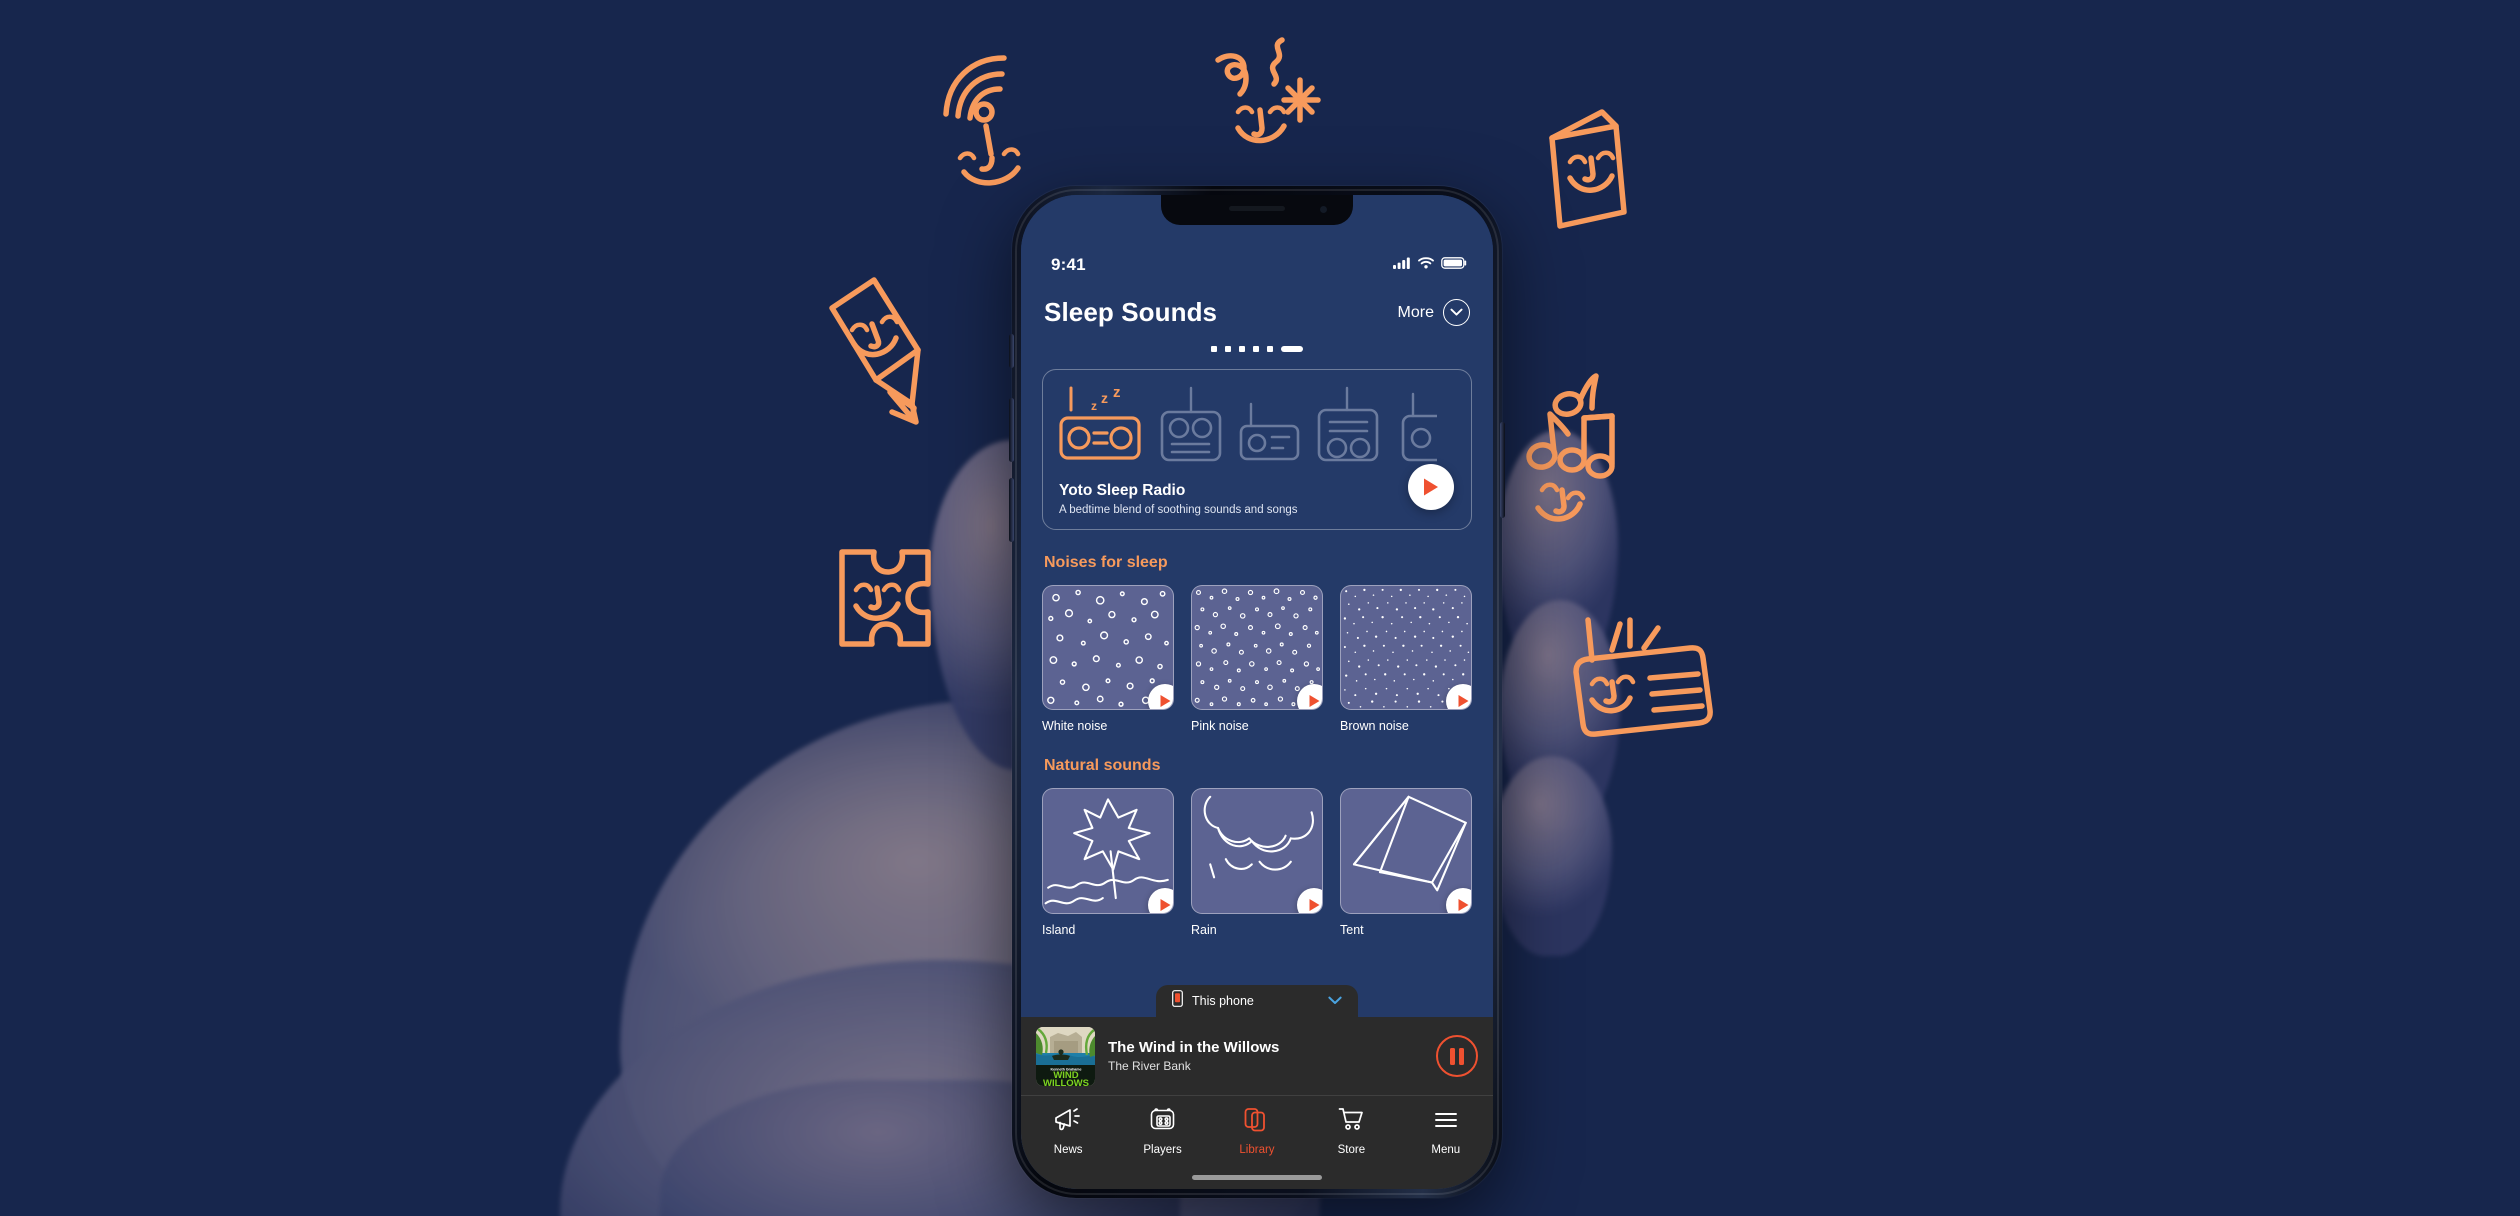 This screenshot has width=2520, height=1216. I want to click on sleep-radio-illustration: z z z, so click(1257, 428).